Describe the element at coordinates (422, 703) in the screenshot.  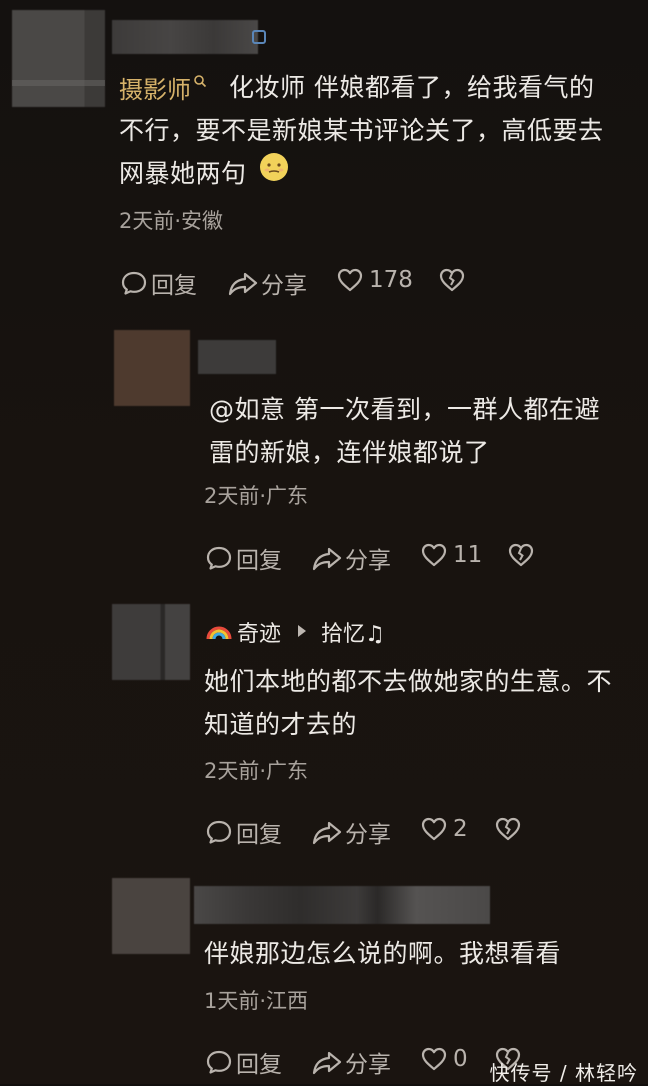
I see `comment-3-text: 她们本地的都不去做她家的生意。不 知道的才去的` at that location.